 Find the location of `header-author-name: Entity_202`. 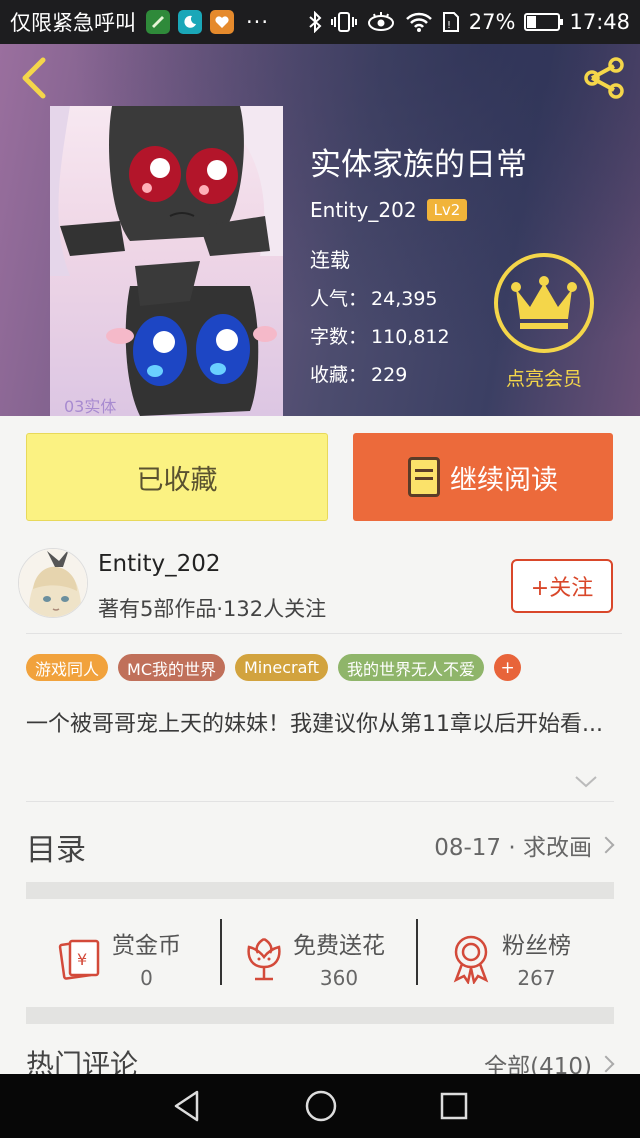

header-author-name: Entity_202 is located at coordinates (363, 210).